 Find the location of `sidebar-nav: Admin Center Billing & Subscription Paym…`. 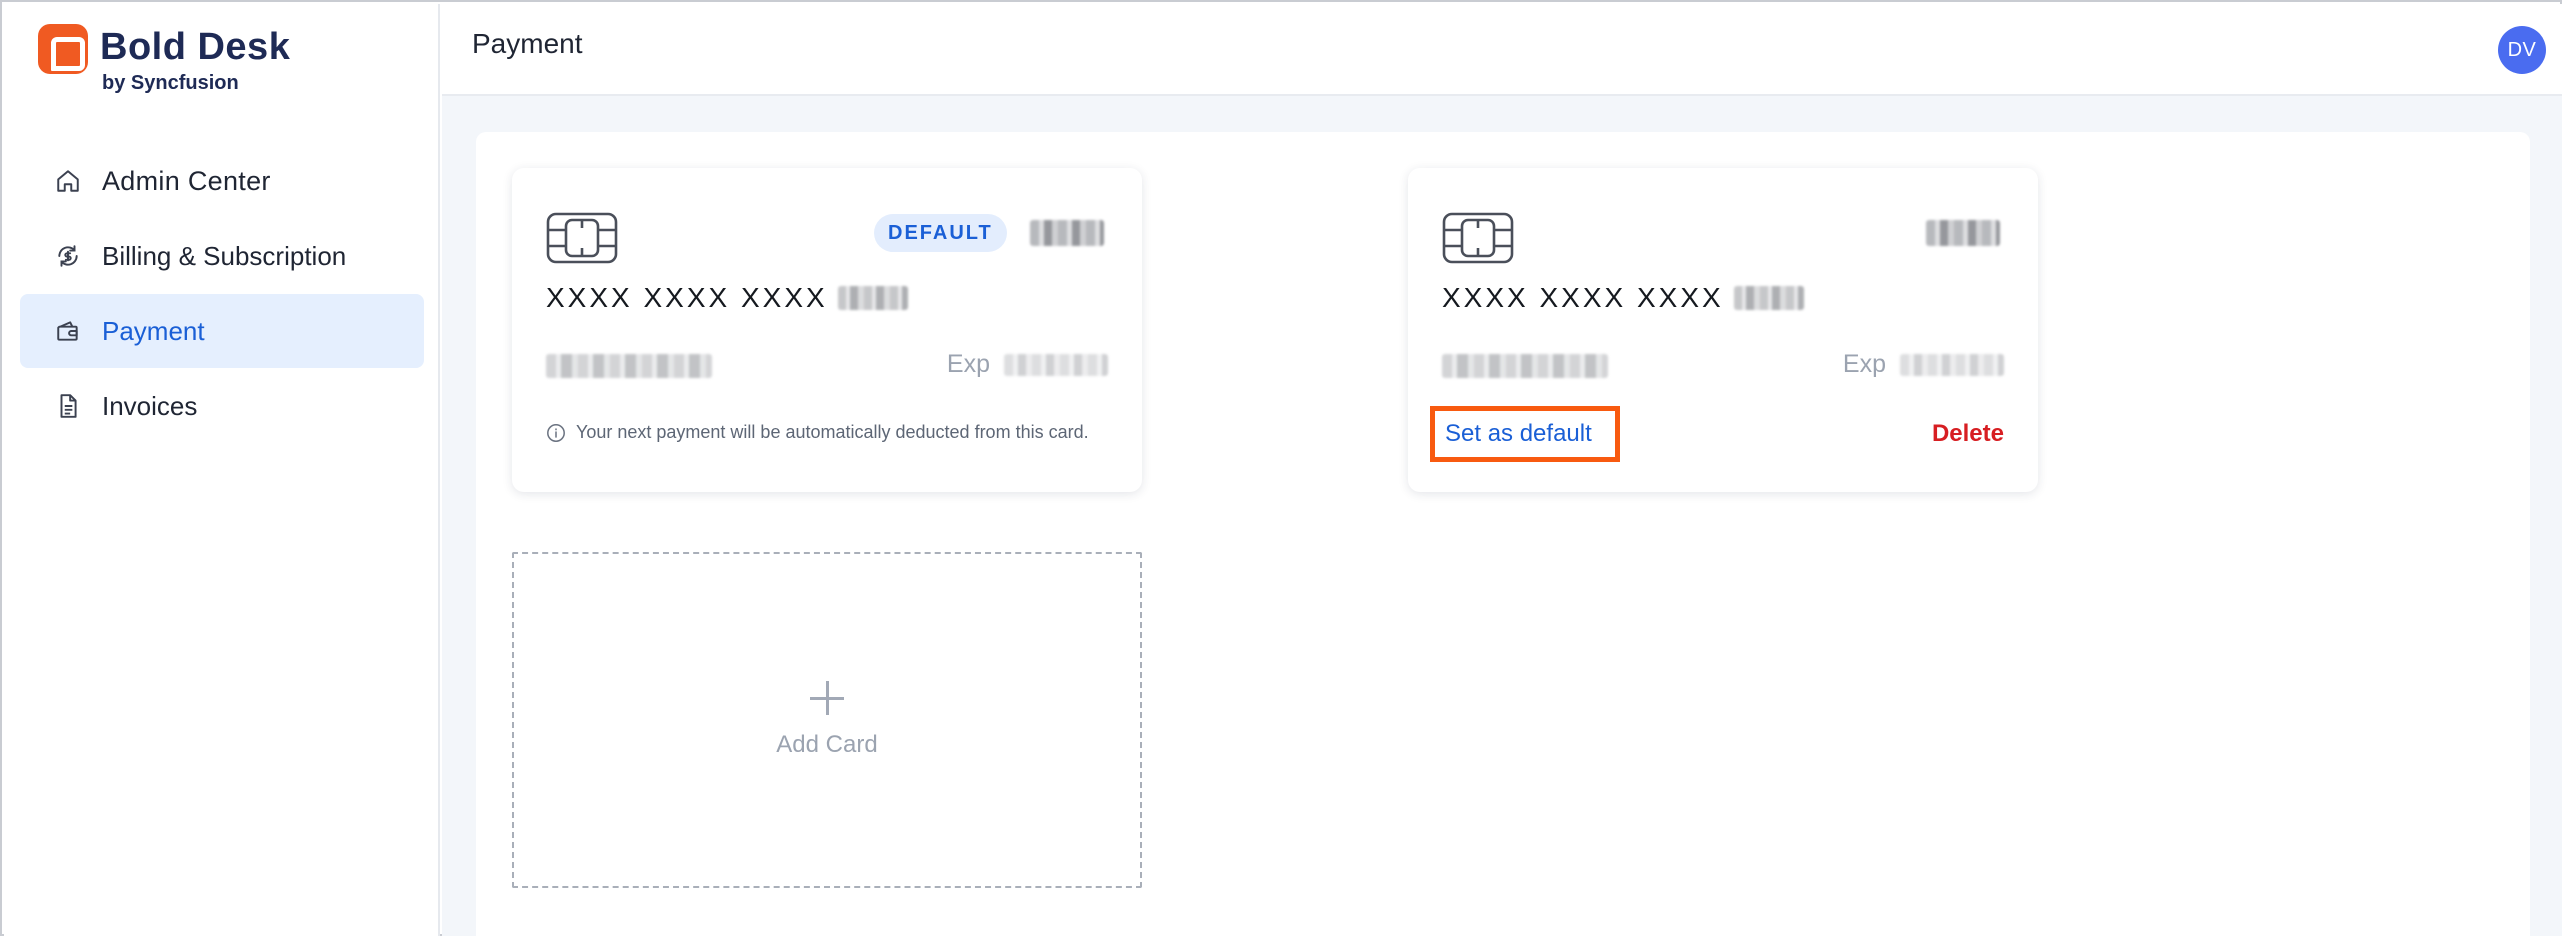

sidebar-nav: Admin Center Billing & Subscription Paym… is located at coordinates (222, 294).